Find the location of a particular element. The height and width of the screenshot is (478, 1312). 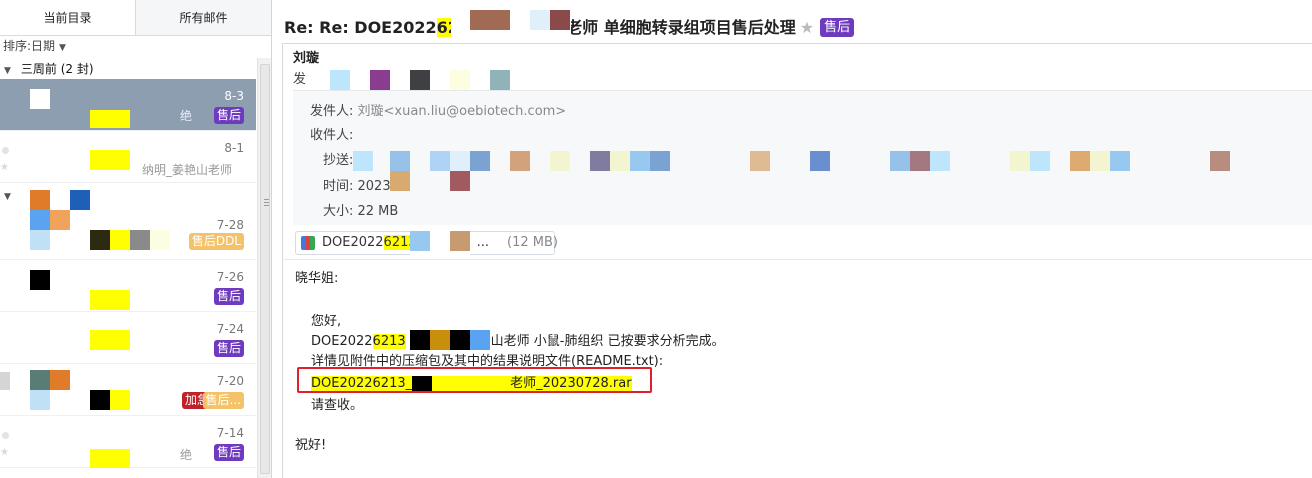

scrollbar-thumb is located at coordinates (265, 269).